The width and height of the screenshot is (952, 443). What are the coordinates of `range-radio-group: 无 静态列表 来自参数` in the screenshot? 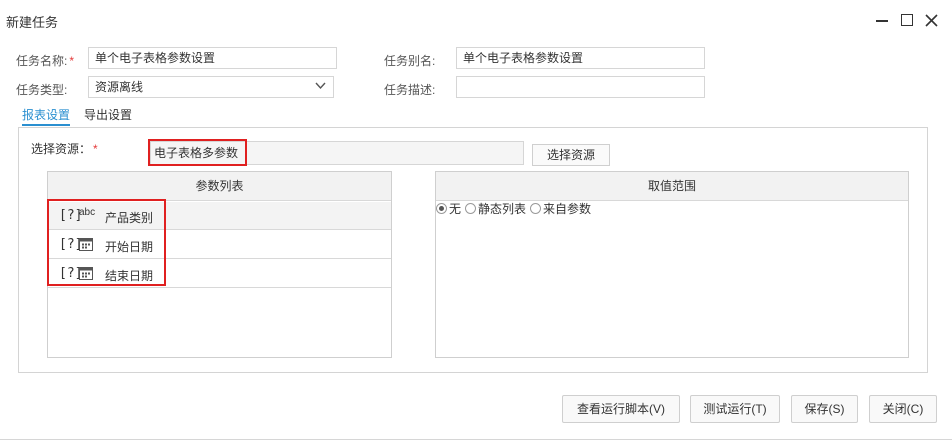 It's located at (515, 208).